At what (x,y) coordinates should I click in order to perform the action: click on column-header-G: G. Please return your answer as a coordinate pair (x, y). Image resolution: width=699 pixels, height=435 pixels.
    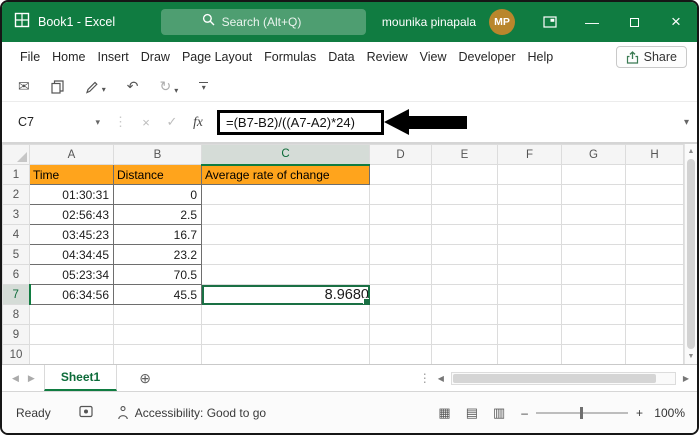
    Looking at the image, I should click on (593, 154).